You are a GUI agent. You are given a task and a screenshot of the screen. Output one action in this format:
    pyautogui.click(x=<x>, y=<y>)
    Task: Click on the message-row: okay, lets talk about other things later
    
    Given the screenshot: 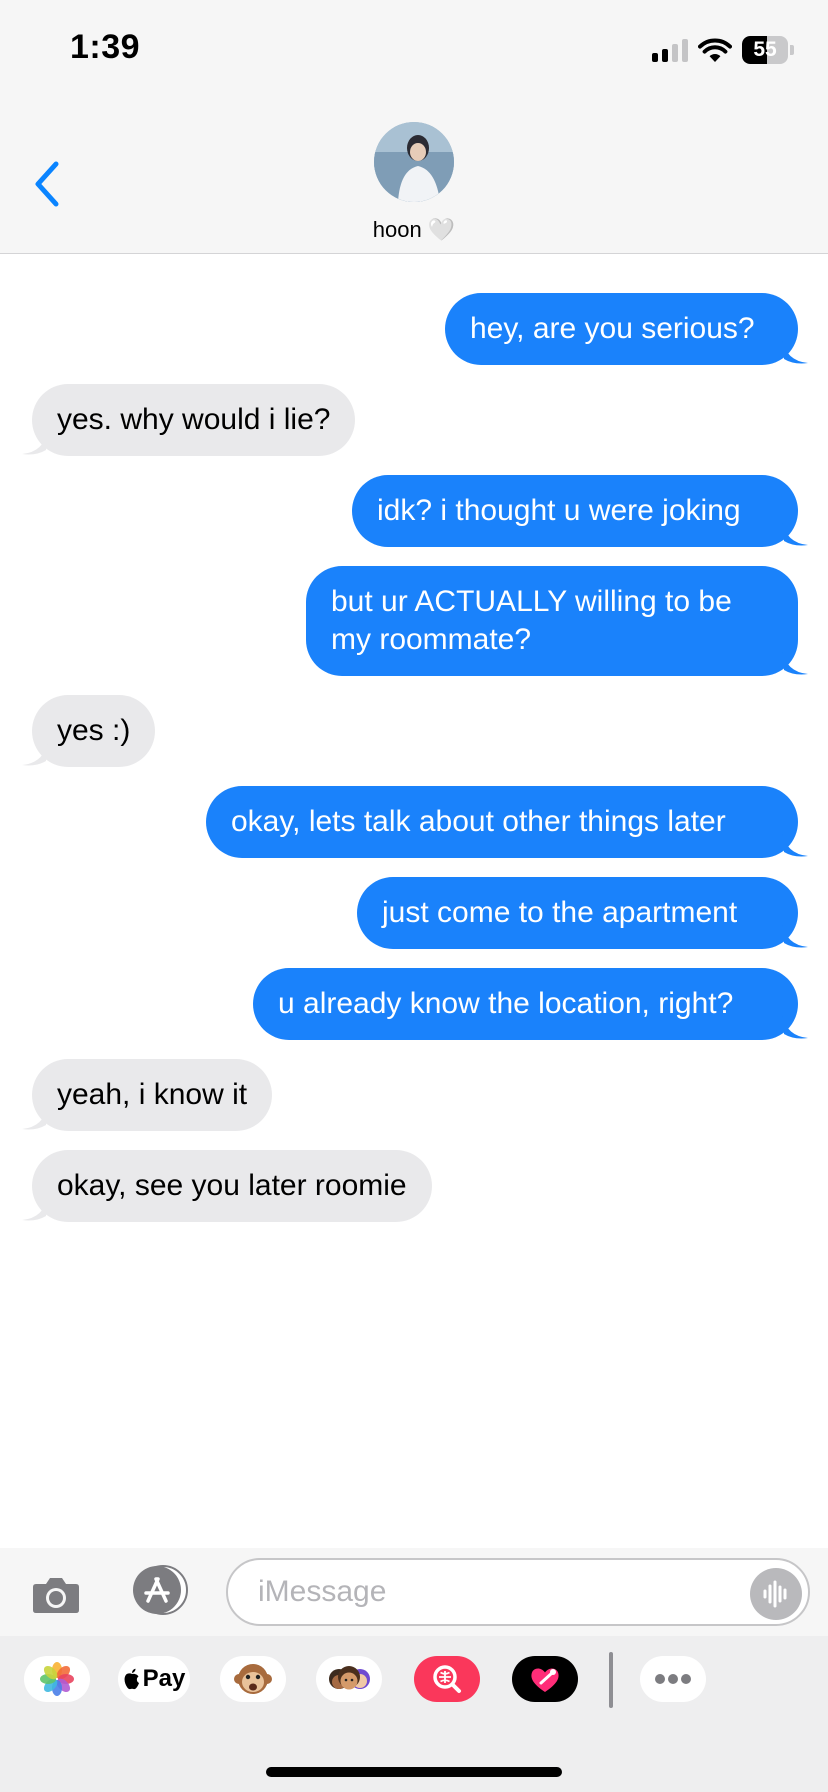 What is the action you would take?
    pyautogui.click(x=414, y=822)
    